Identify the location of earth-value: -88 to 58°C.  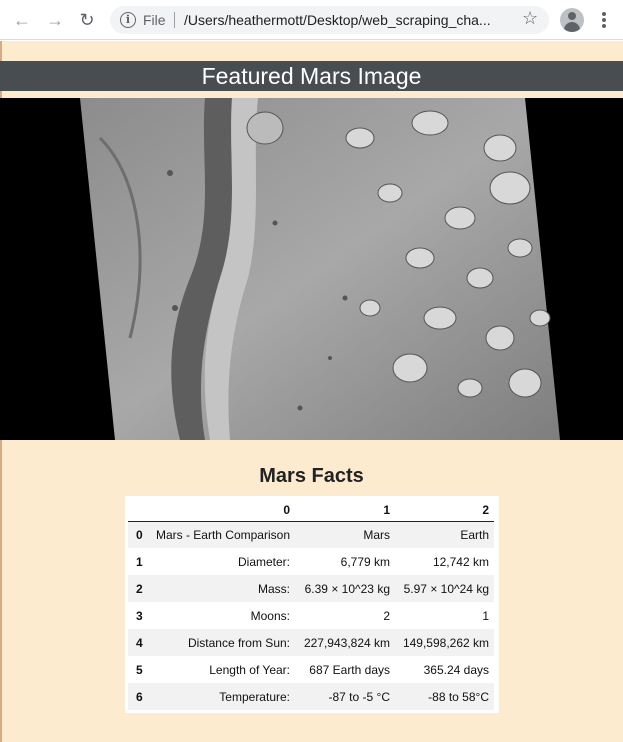
(458, 696).